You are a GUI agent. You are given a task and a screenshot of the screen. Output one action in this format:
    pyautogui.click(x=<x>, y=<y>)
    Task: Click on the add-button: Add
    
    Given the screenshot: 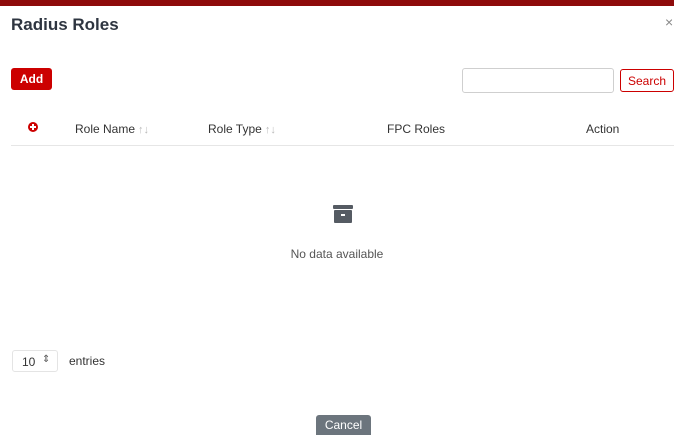 What is the action you would take?
    pyautogui.click(x=31, y=79)
    